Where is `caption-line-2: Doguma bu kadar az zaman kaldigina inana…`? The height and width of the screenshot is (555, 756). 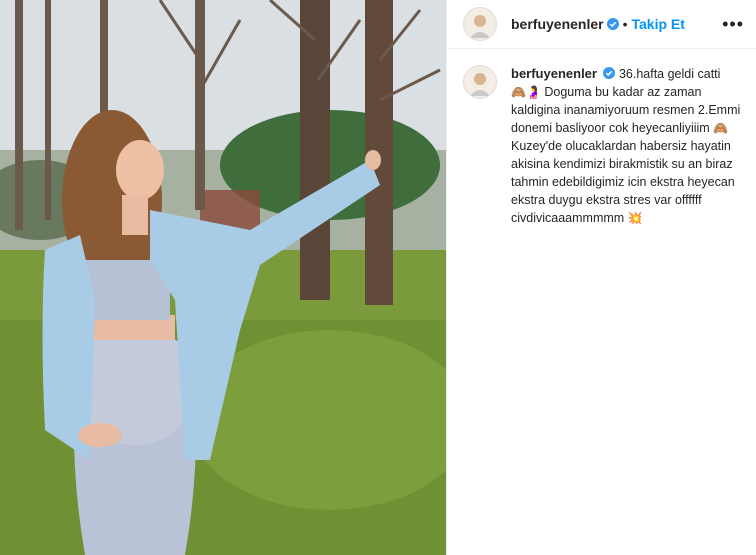 caption-line-2: Doguma bu kadar az zaman kaldigina inana… is located at coordinates (626, 110).